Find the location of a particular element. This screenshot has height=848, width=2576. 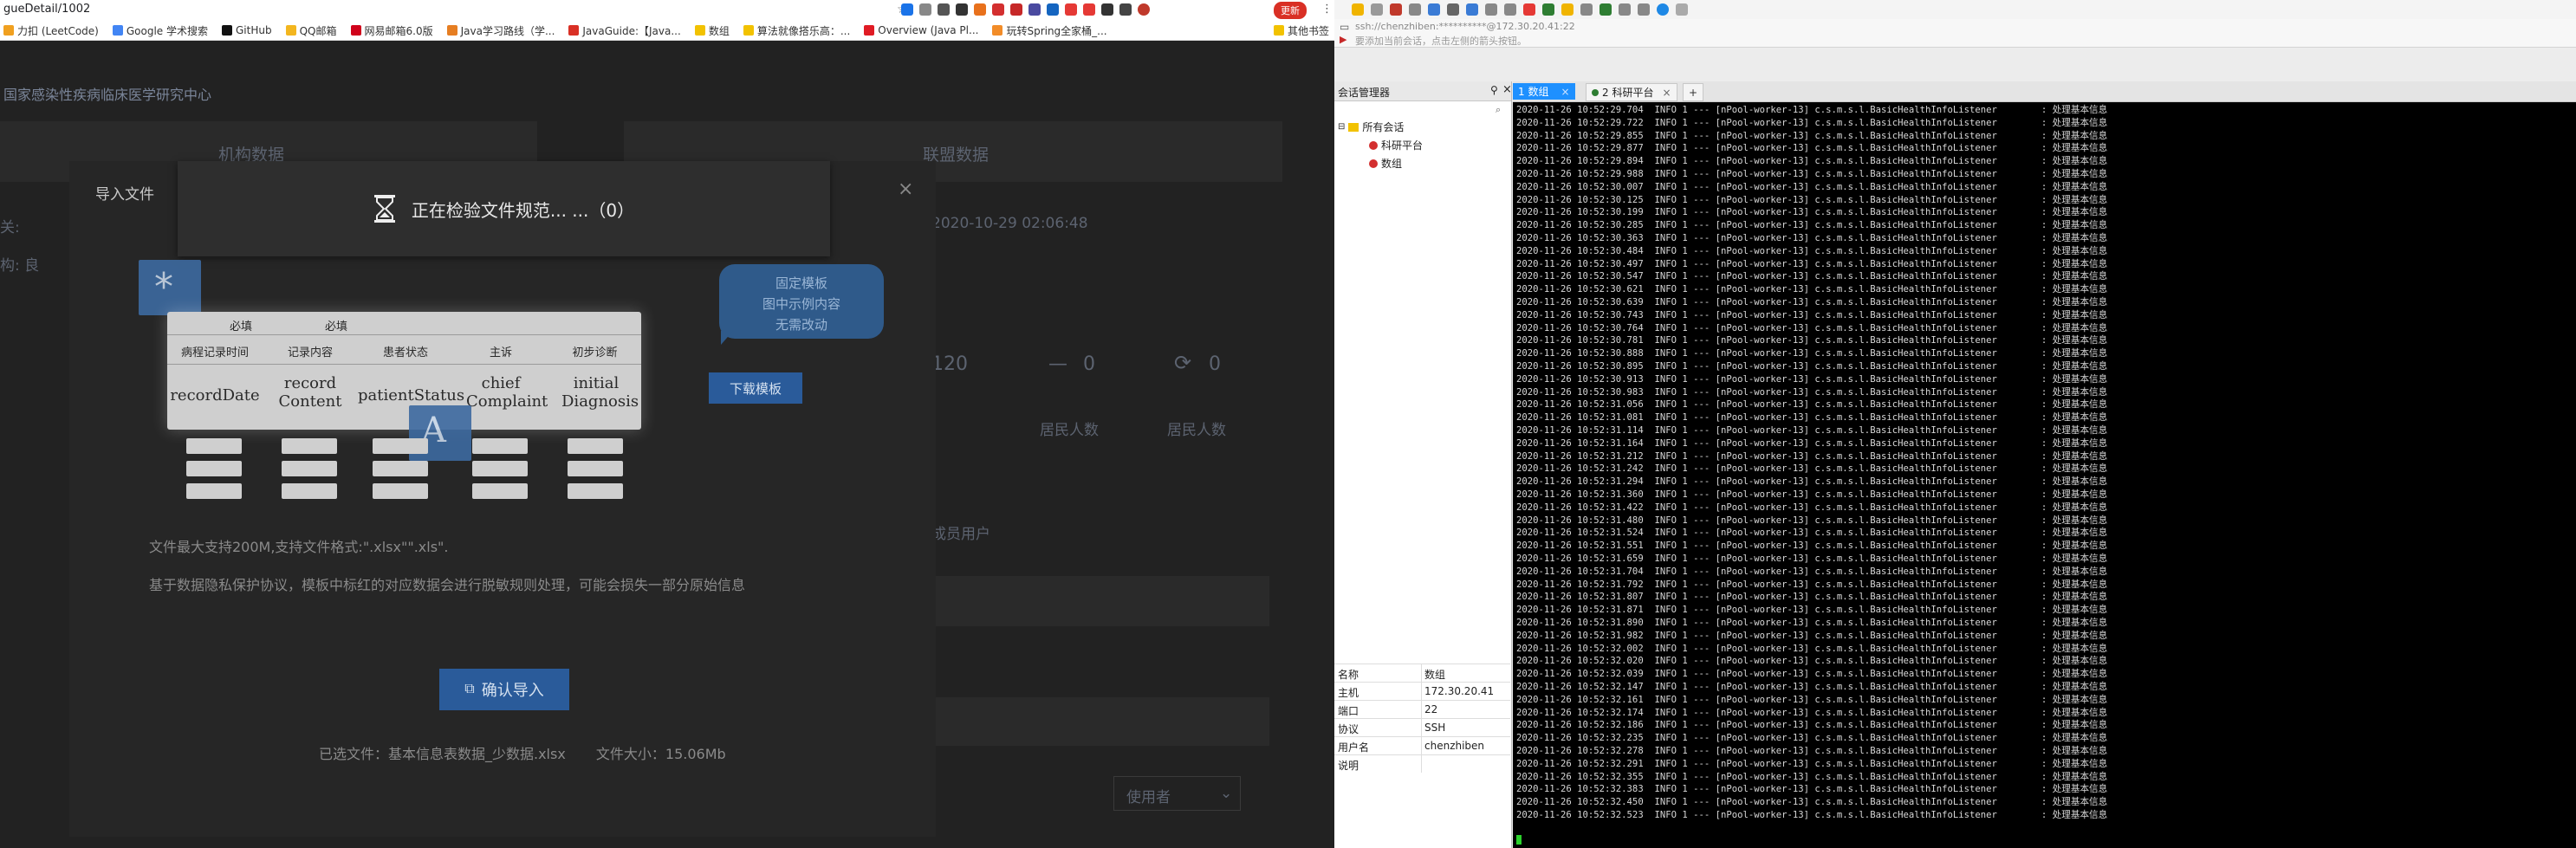

selected-file-name: 已选文件：基本信息表数据_少数据.xlsx is located at coordinates (443, 754).